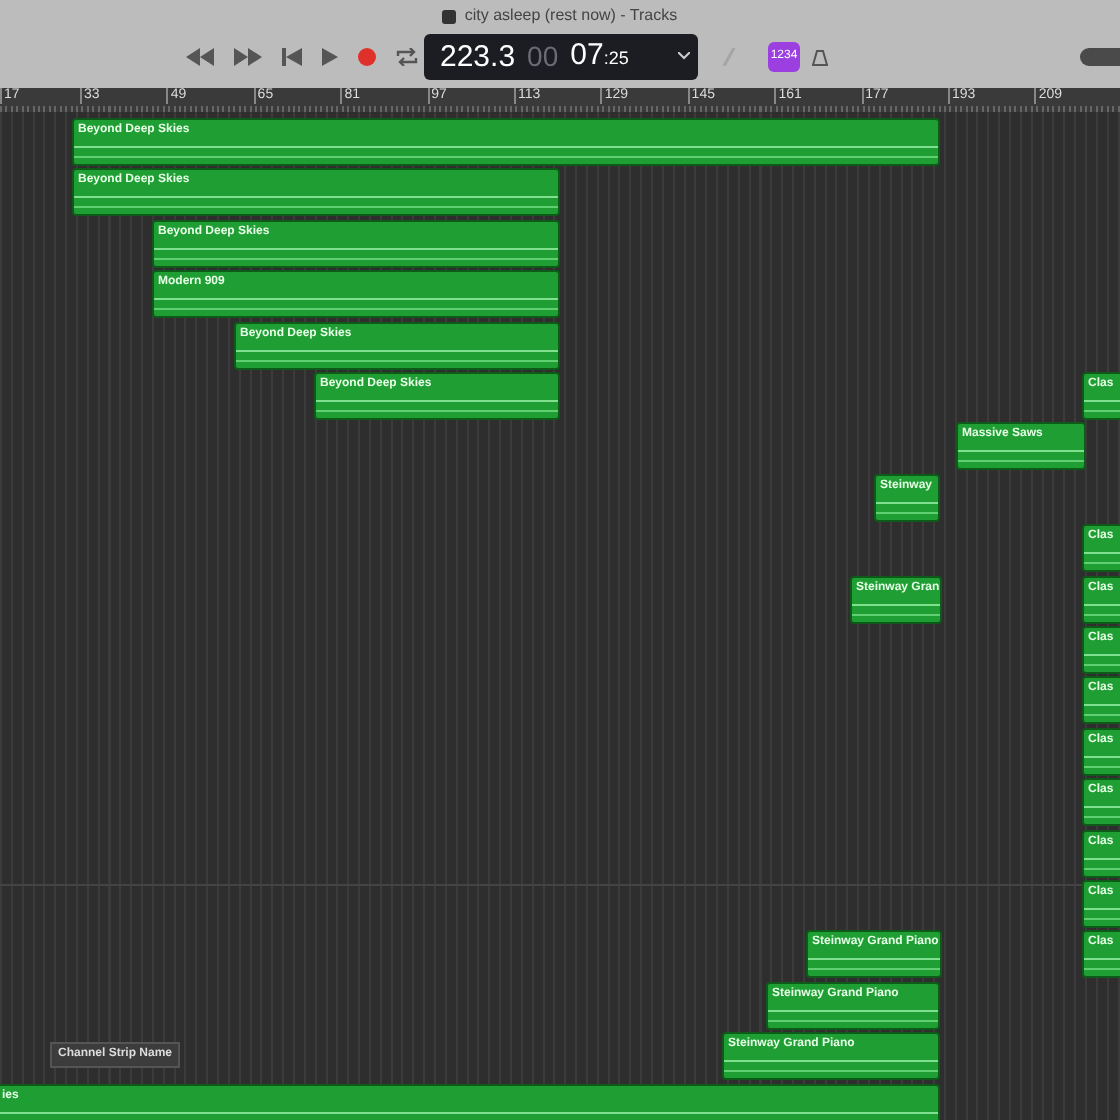  I want to click on seconds-value: :25, so click(616, 59).